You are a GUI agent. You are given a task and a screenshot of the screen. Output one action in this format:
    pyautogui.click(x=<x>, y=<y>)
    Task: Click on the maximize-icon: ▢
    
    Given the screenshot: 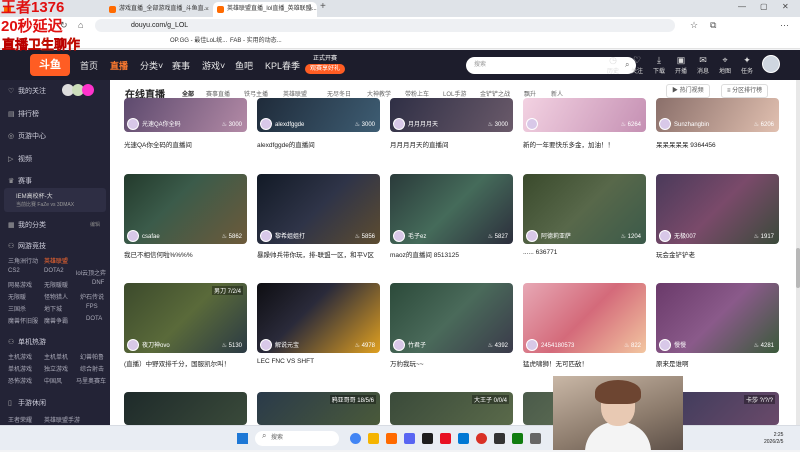 What is the action you would take?
    pyautogui.click(x=764, y=6)
    